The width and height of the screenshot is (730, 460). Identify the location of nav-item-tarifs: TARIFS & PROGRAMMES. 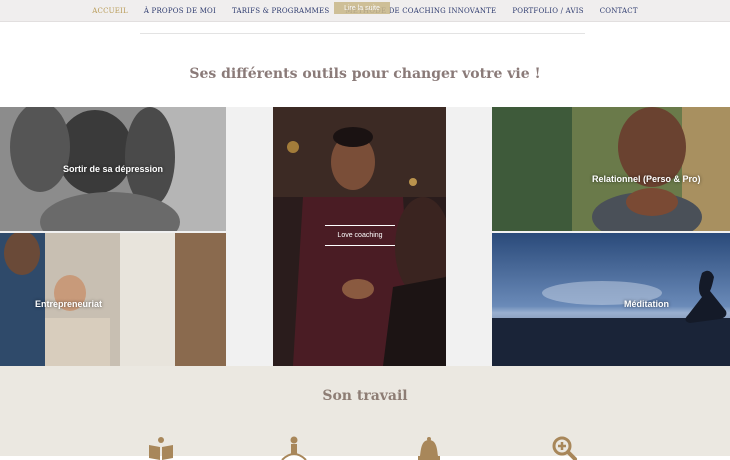
(280, 11).